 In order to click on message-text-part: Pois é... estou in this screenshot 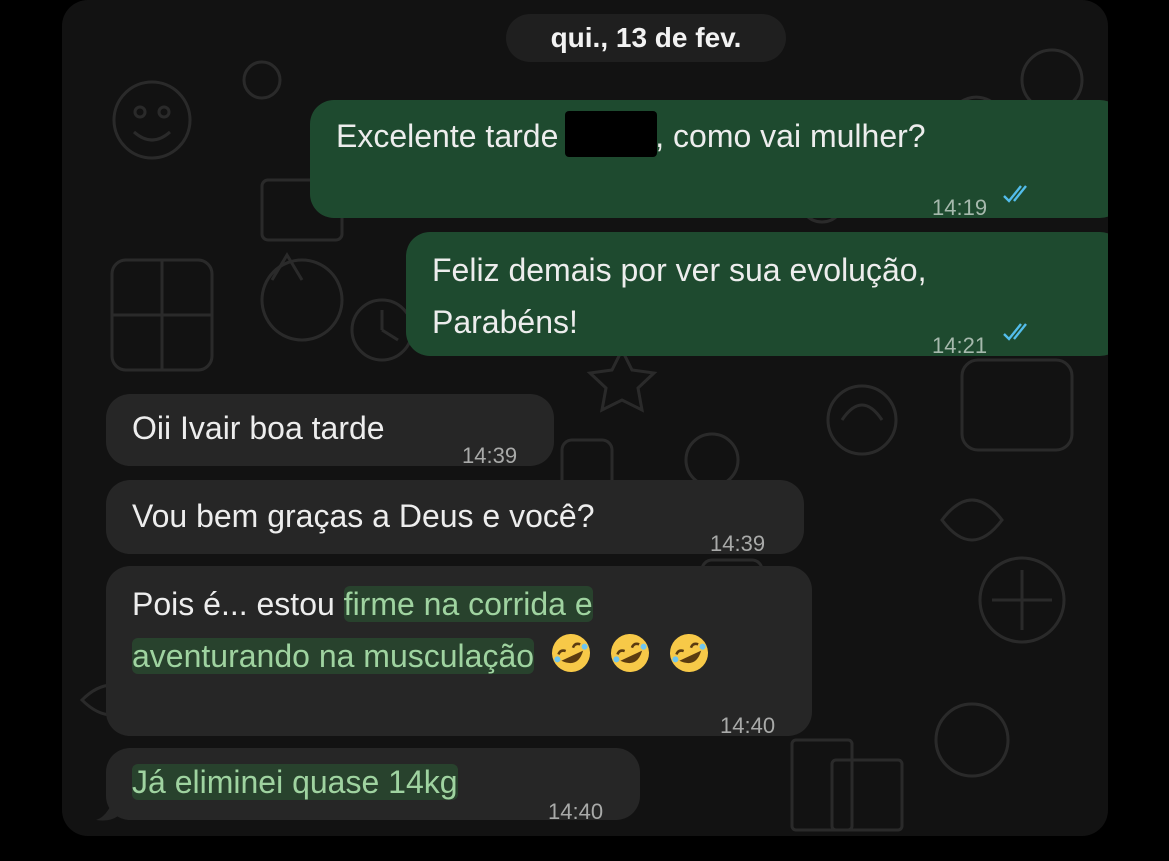, I will do `click(238, 604)`.